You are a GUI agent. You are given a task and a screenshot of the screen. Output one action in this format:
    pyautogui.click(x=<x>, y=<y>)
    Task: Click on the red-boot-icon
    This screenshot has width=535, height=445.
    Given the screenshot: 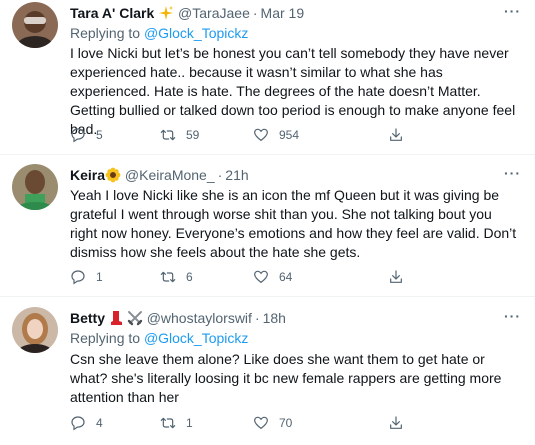 What is the action you would take?
    pyautogui.click(x=116, y=320)
    